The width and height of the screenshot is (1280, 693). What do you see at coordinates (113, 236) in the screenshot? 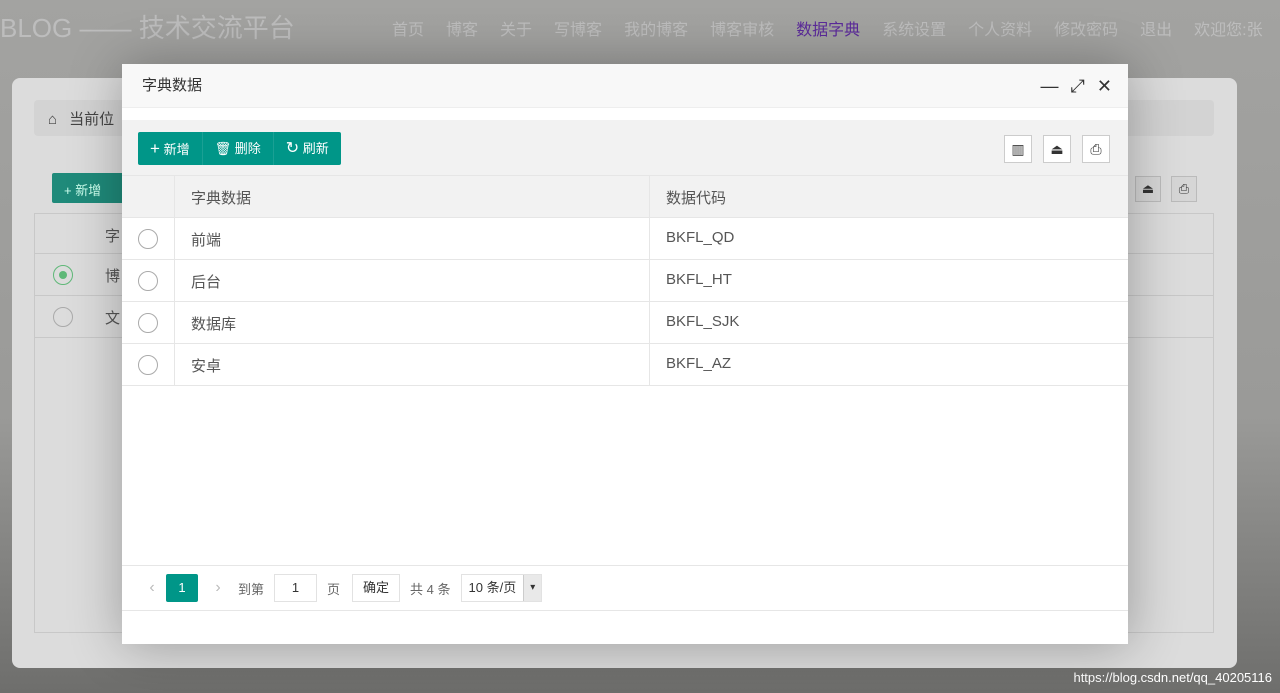
I see `background-cell: 字` at bounding box center [113, 236].